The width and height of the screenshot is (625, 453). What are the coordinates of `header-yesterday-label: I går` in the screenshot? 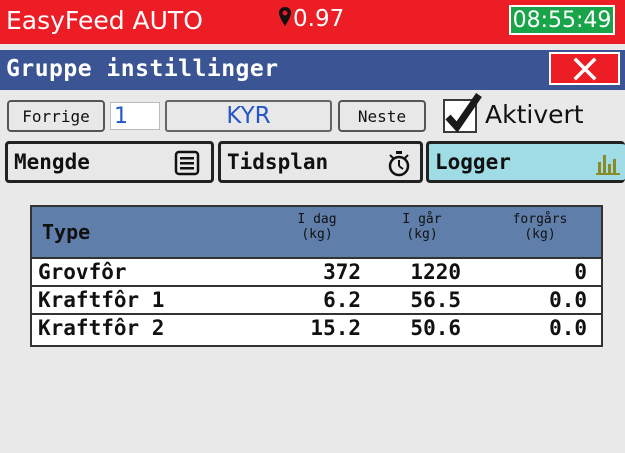 It's located at (422, 219).